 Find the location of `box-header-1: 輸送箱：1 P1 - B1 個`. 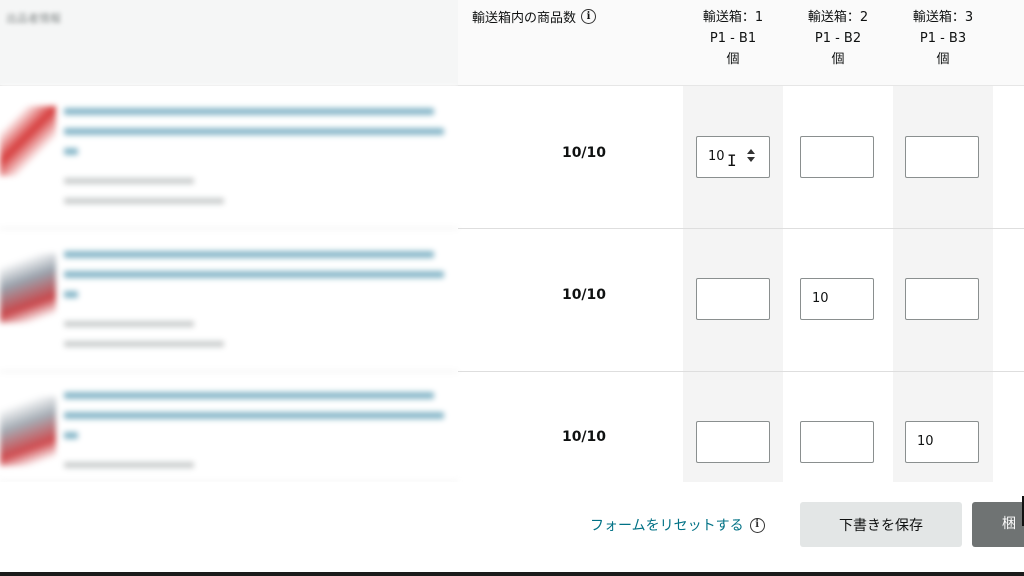

box-header-1: 輸送箱：1 P1 - B1 個 is located at coordinates (733, 38).